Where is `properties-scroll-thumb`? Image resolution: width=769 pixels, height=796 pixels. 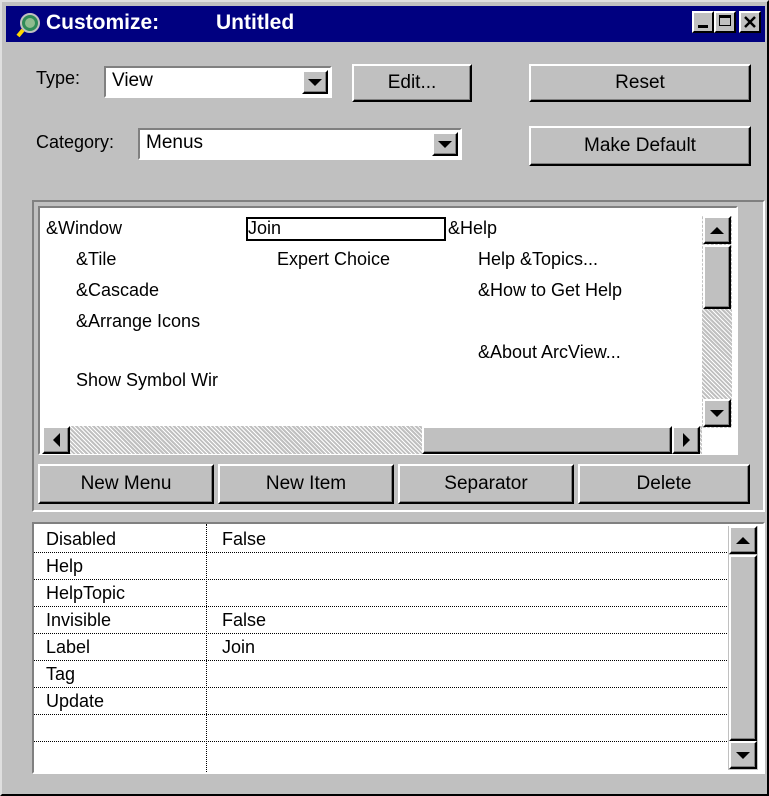 properties-scroll-thumb is located at coordinates (743, 648).